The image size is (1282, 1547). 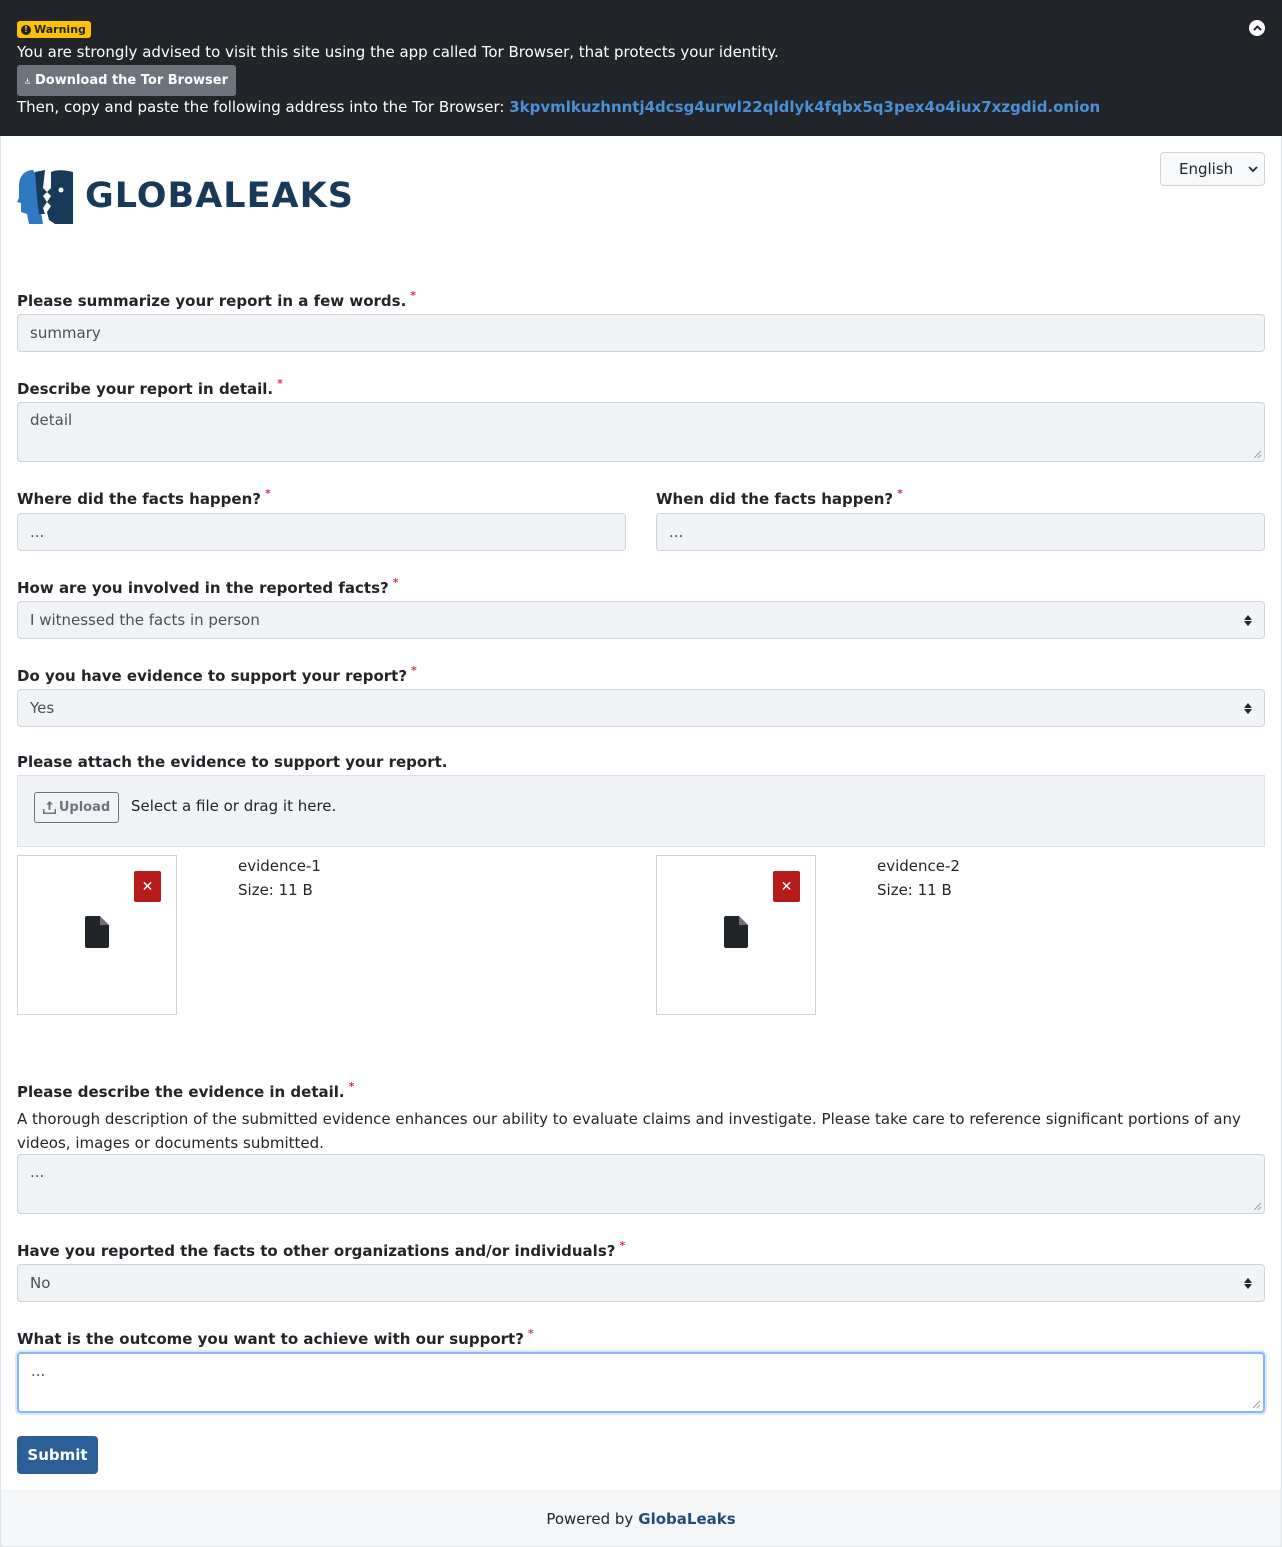 I want to click on evidence-description-label: Please describe the evidence in detail. *, so click(x=186, y=1092).